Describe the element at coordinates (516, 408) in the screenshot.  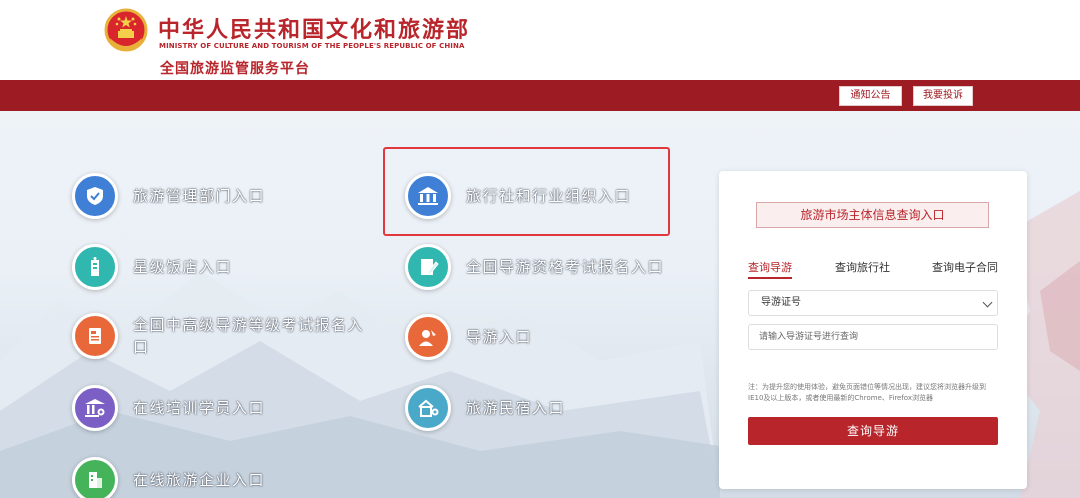
I see `entry-label: 旅游民宿入口` at that location.